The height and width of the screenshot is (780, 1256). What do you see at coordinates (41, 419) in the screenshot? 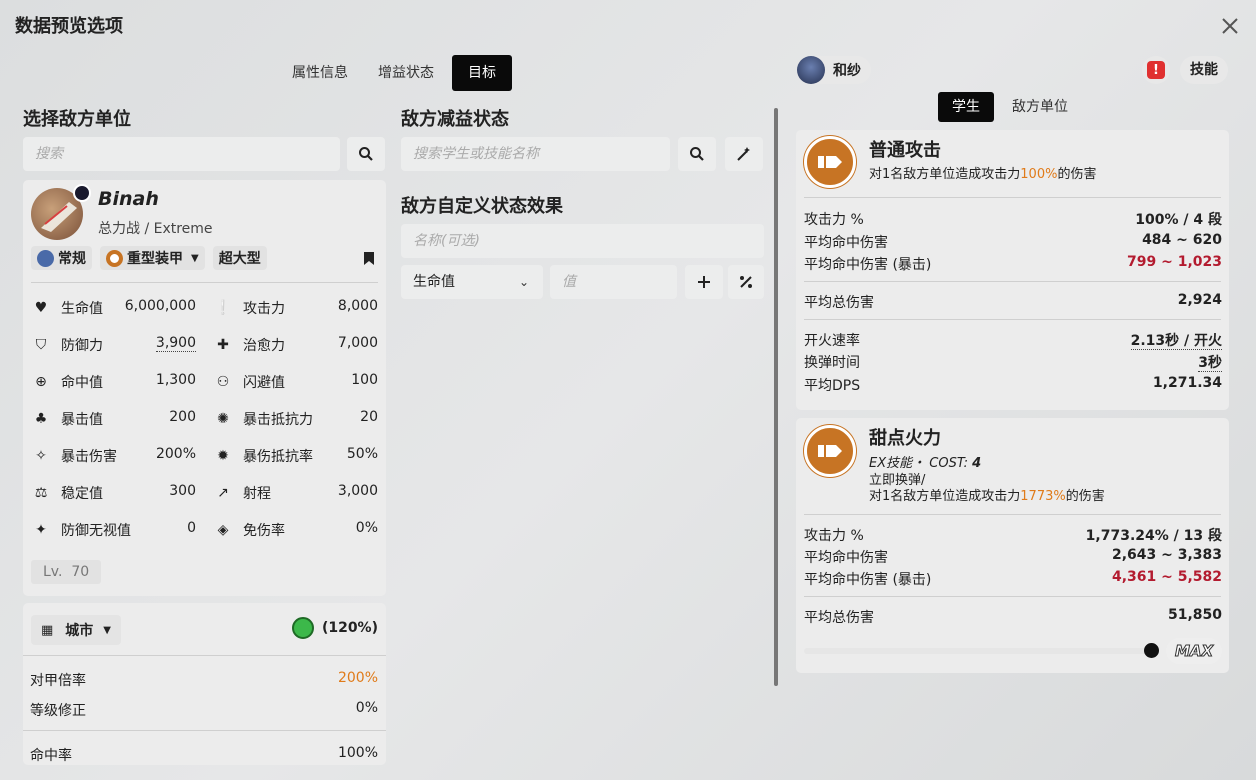
I see `crit-icon: ♣` at bounding box center [41, 419].